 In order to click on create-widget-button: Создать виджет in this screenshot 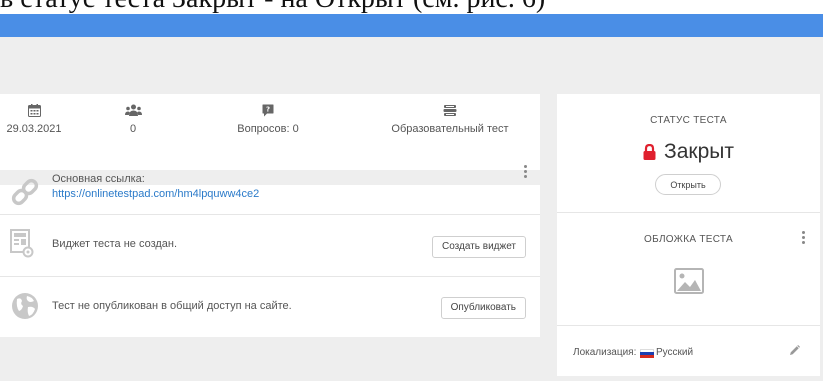, I will do `click(478, 247)`.